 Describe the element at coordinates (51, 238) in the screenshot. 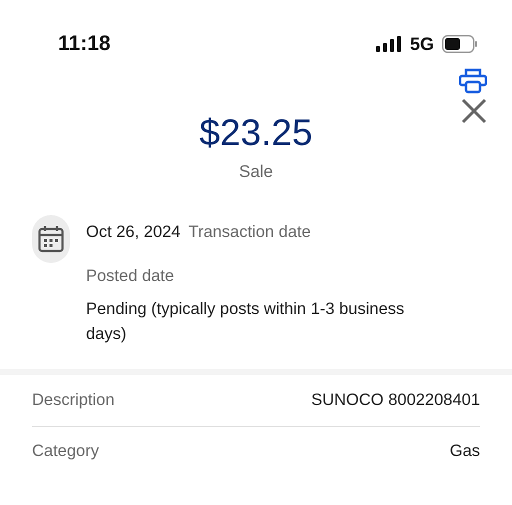

I see `calendar-icon` at that location.